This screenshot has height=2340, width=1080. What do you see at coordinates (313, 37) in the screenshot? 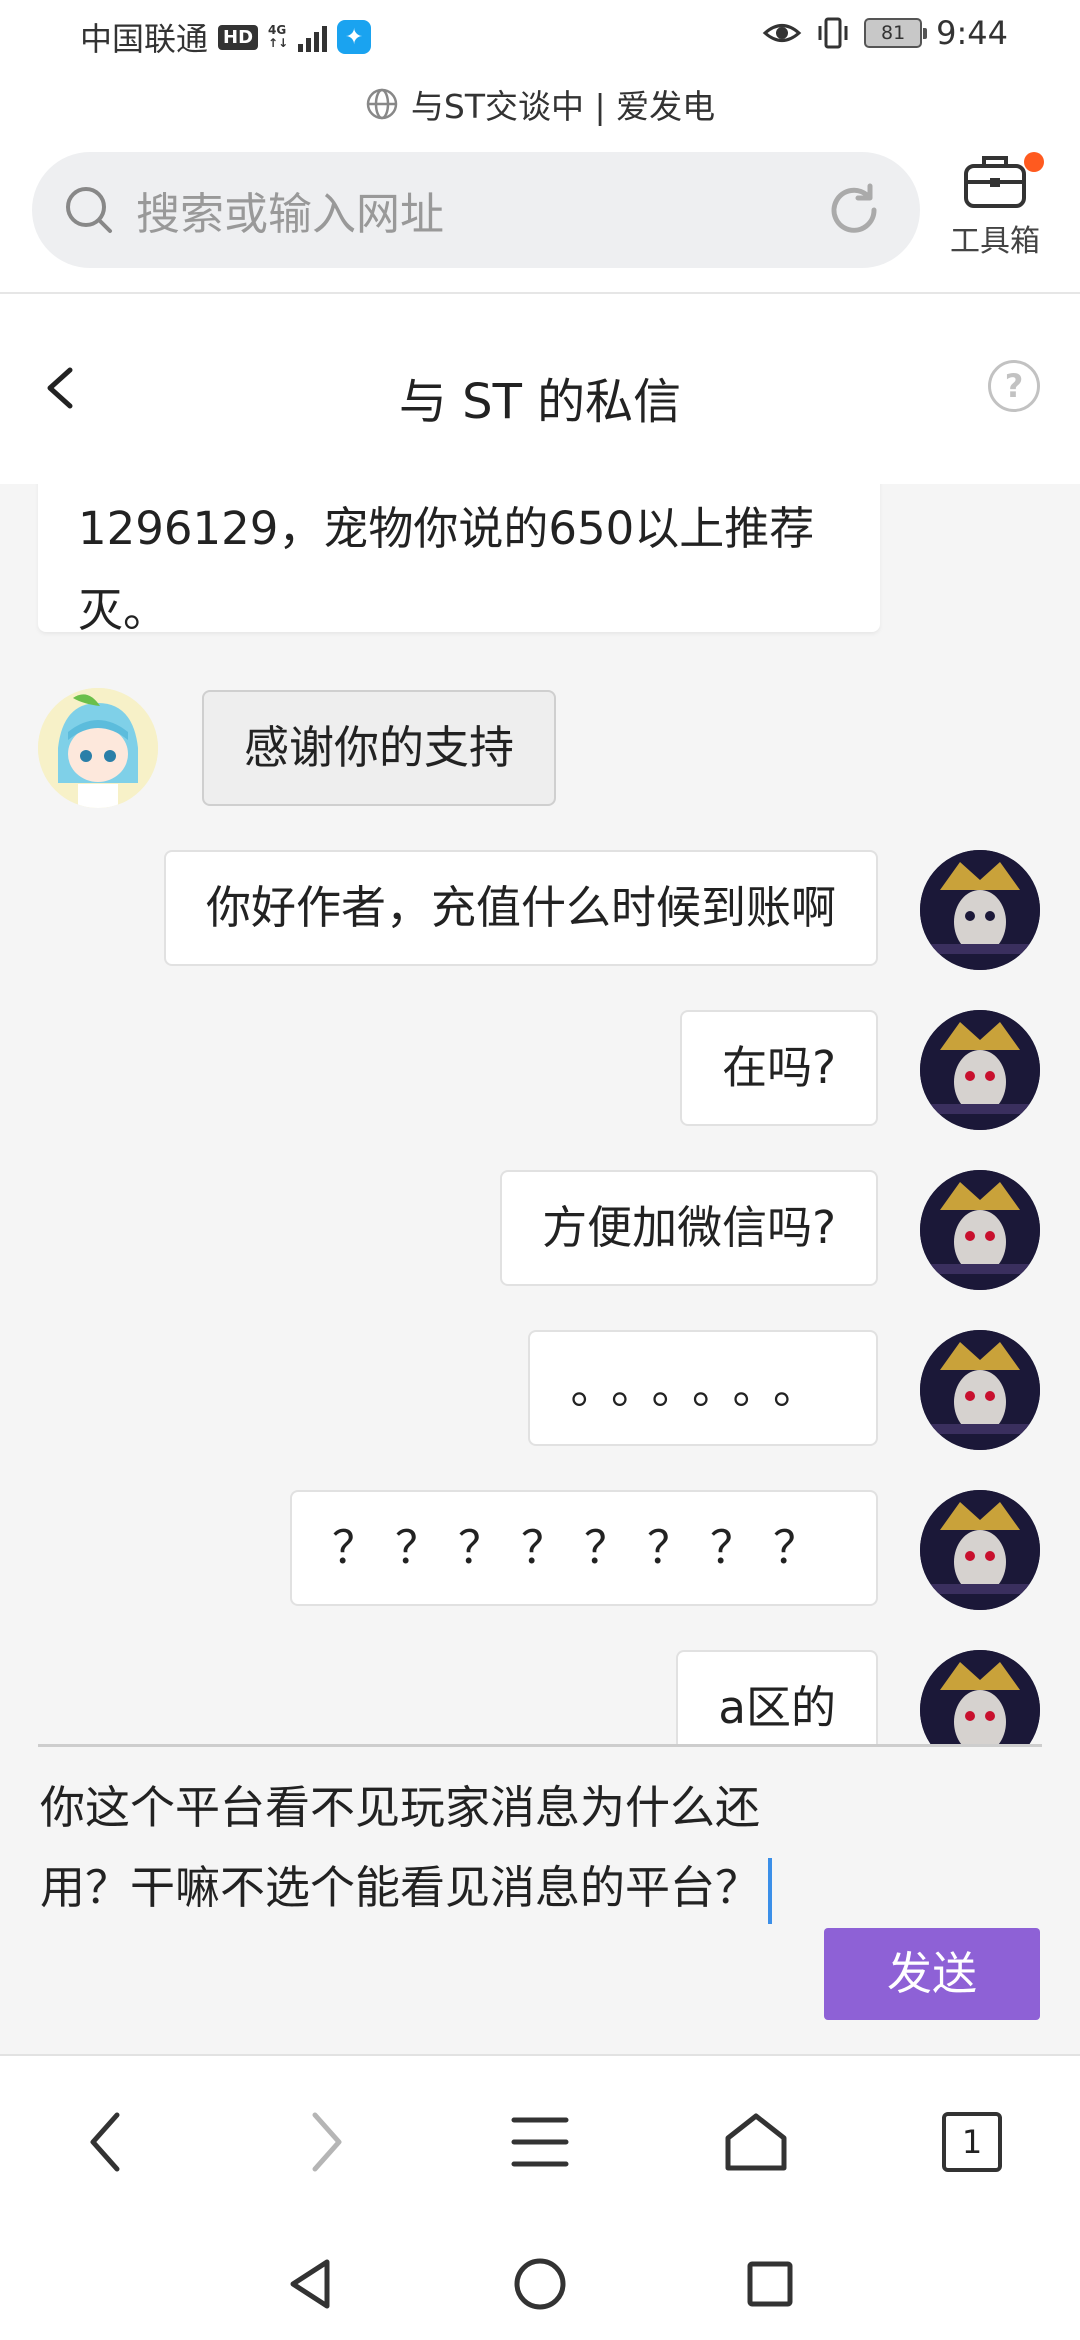
I see `signal-icon` at bounding box center [313, 37].